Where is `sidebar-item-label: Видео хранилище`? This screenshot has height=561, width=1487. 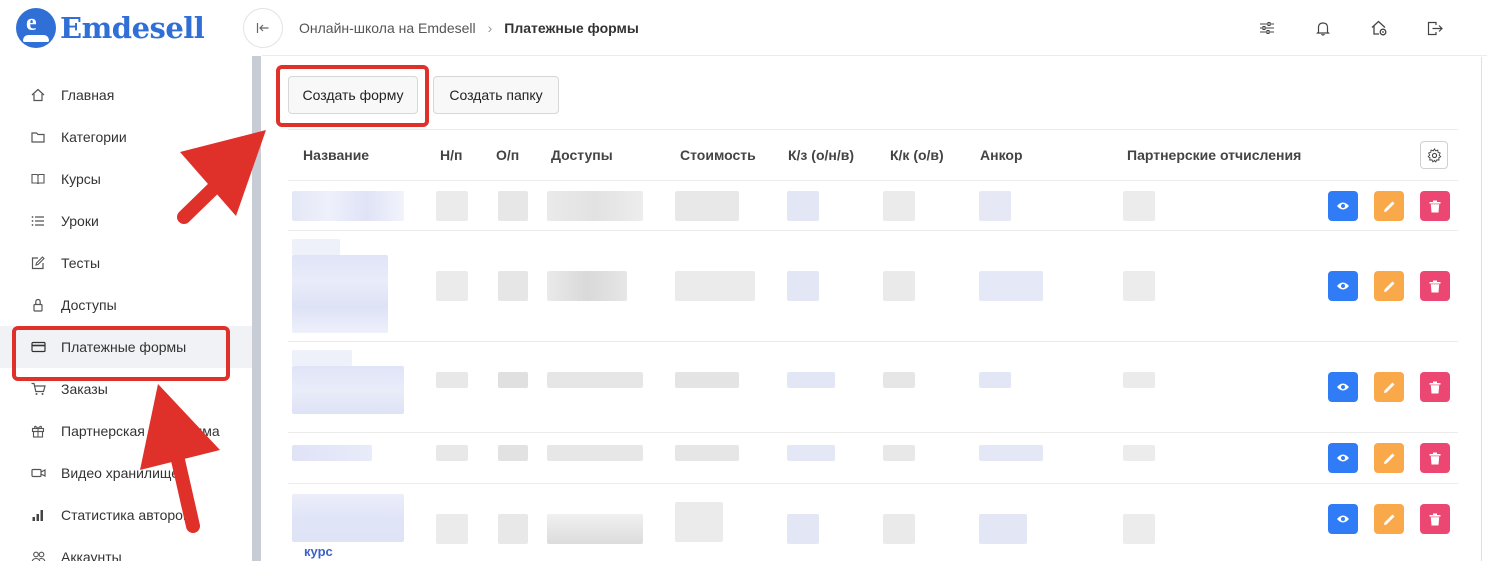 sidebar-item-label: Видео хранилище is located at coordinates (120, 473).